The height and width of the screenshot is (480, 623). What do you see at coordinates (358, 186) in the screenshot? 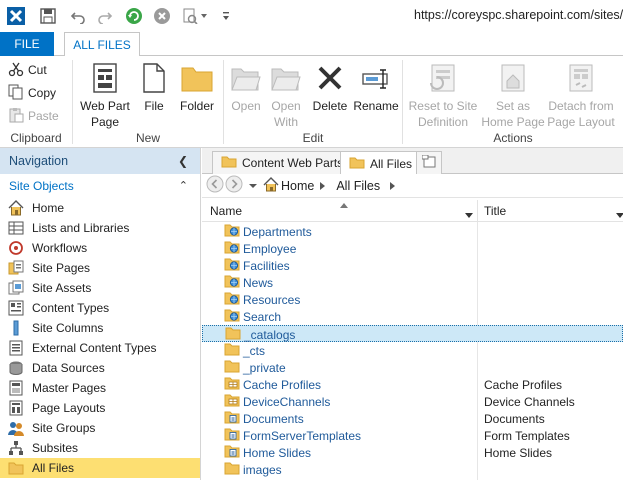
I see `breadcrumb-all-files: All Files` at bounding box center [358, 186].